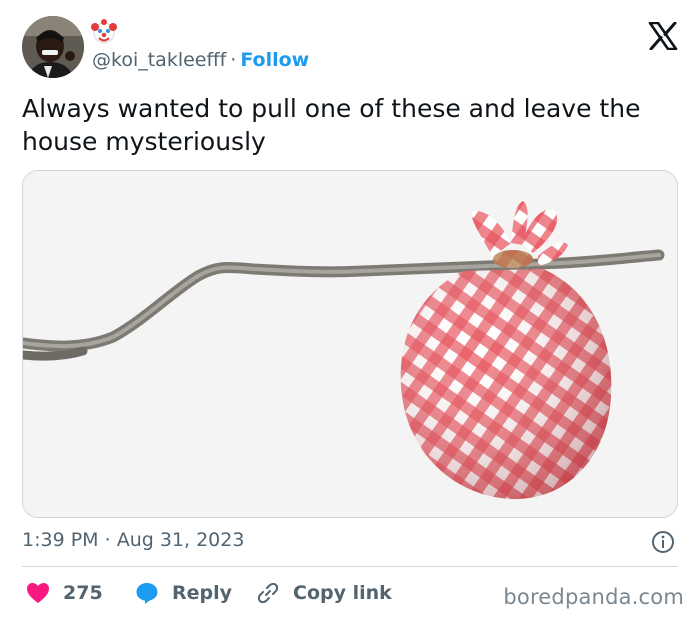 The image size is (700, 621). Describe the element at coordinates (147, 593) in the screenshot. I see `reply-bubble-icon` at that location.